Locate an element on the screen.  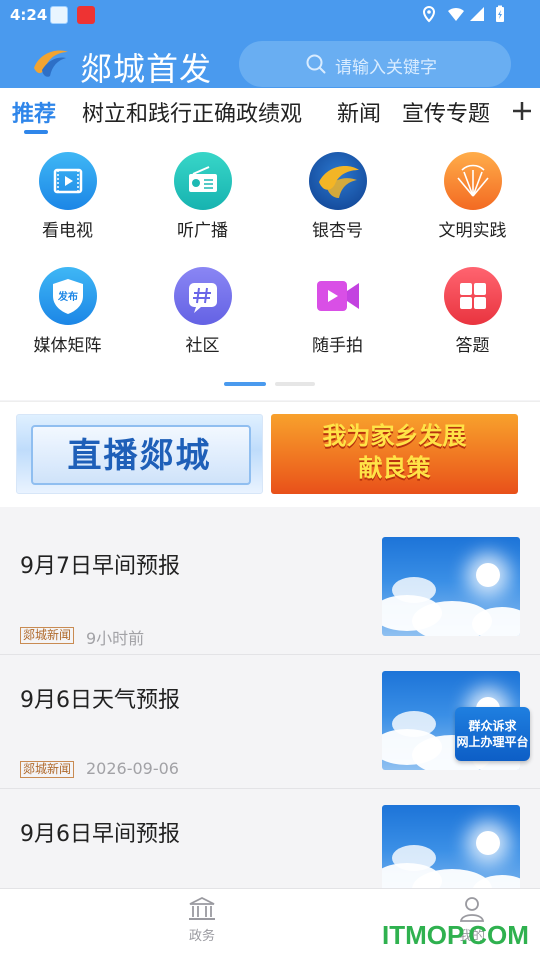
shortcut-label: 社区 is located at coordinates (202, 346).